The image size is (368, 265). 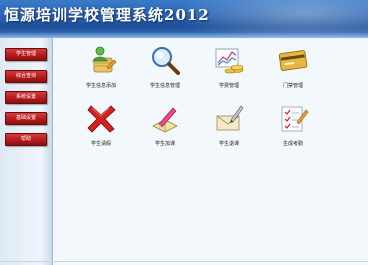 I want to click on tile-student-leave: 学生请假, so click(x=101, y=128).